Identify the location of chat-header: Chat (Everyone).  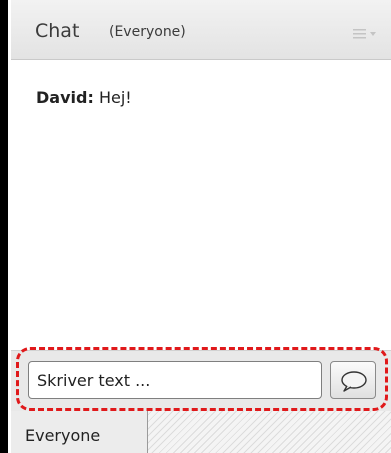
(201, 30).